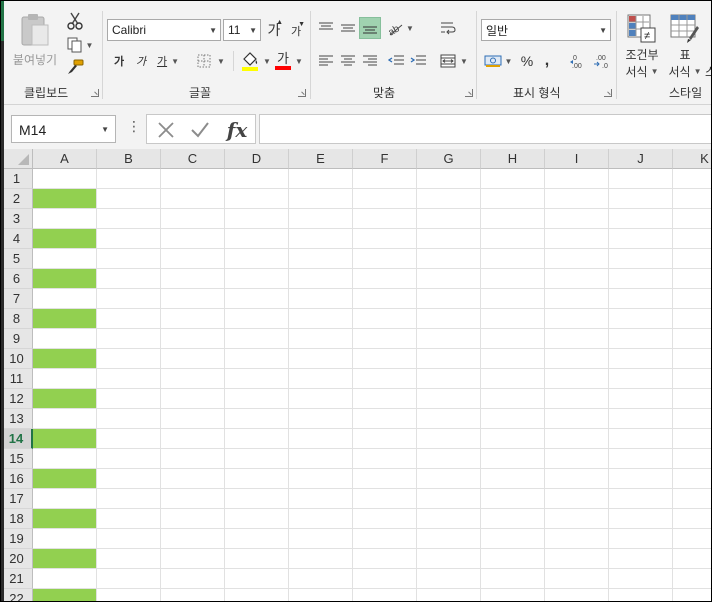 This screenshot has width=712, height=602. What do you see at coordinates (513, 239) in the screenshot?
I see `cell-h4` at bounding box center [513, 239].